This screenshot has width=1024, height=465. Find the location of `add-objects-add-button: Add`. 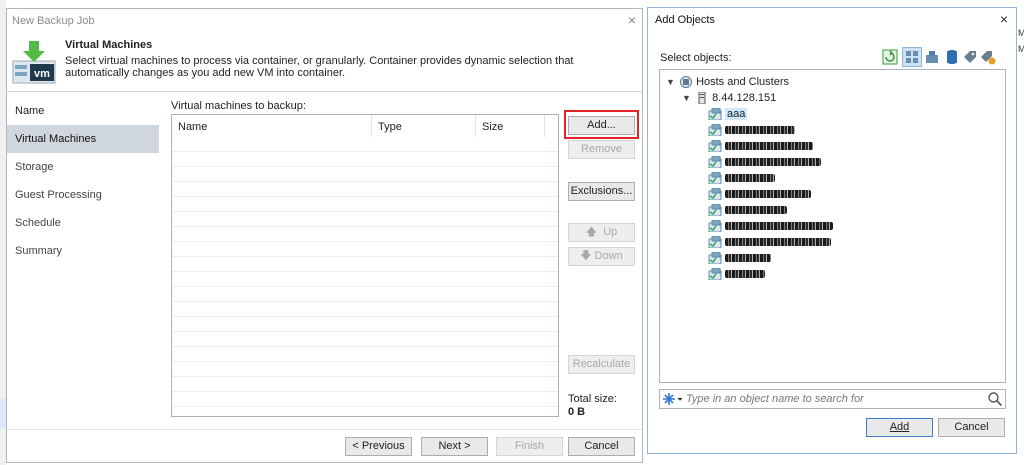

add-objects-add-button: Add is located at coordinates (899, 427).